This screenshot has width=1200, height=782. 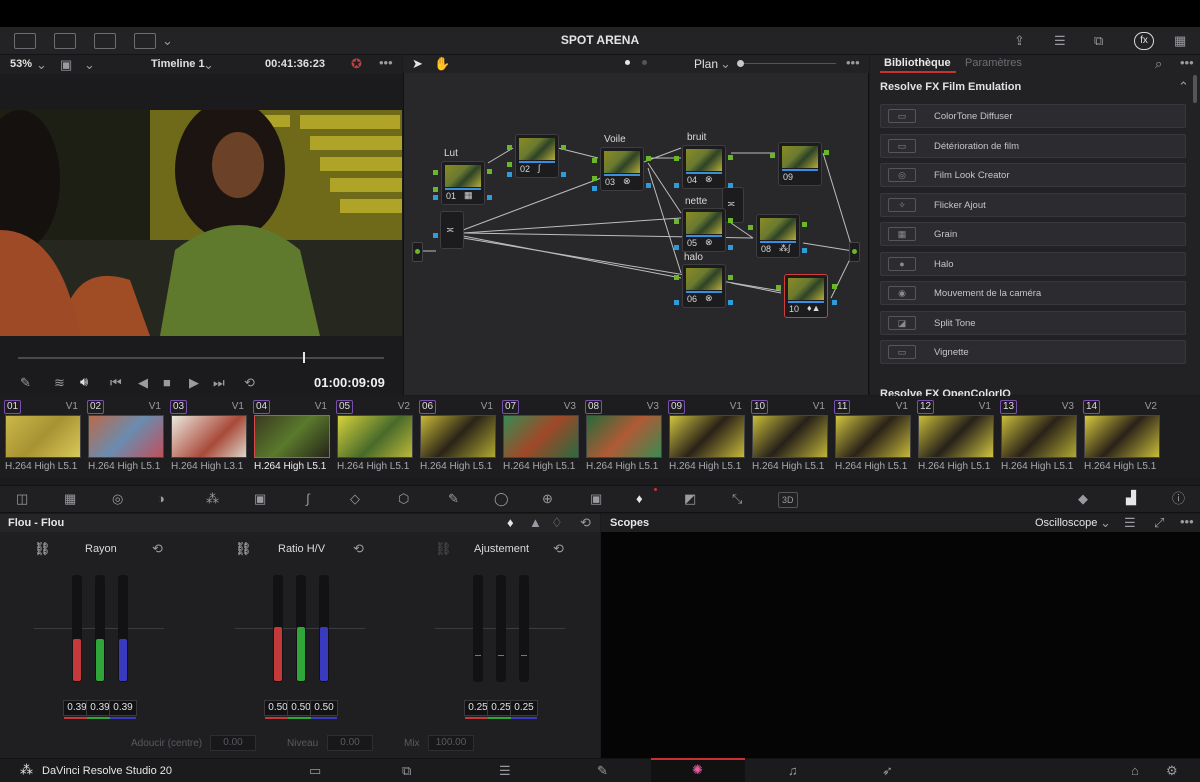 What do you see at coordinates (1119, 436) in the screenshot?
I see `clip-14: 14 V2 H.264 High L5.1` at bounding box center [1119, 436].